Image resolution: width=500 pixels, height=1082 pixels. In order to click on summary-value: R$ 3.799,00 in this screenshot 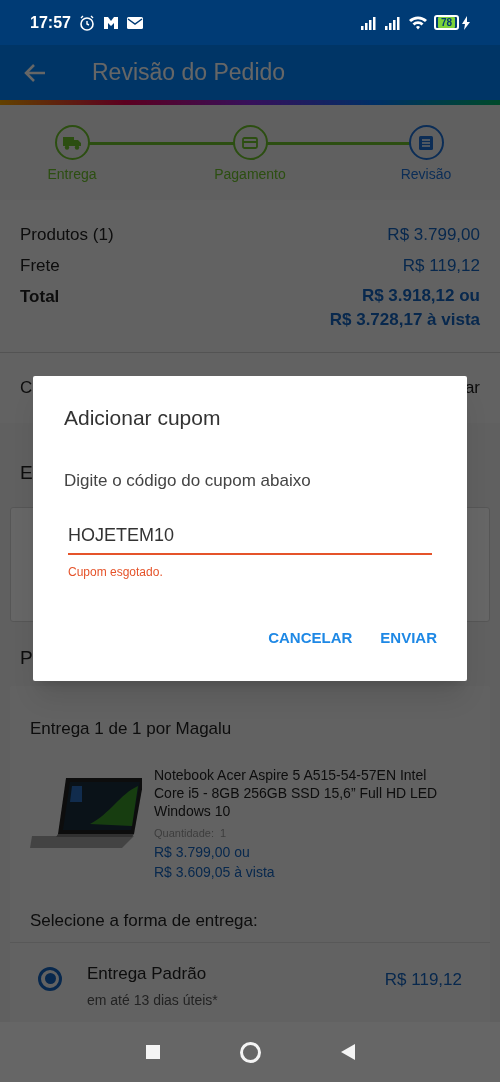, I will do `click(433, 235)`.